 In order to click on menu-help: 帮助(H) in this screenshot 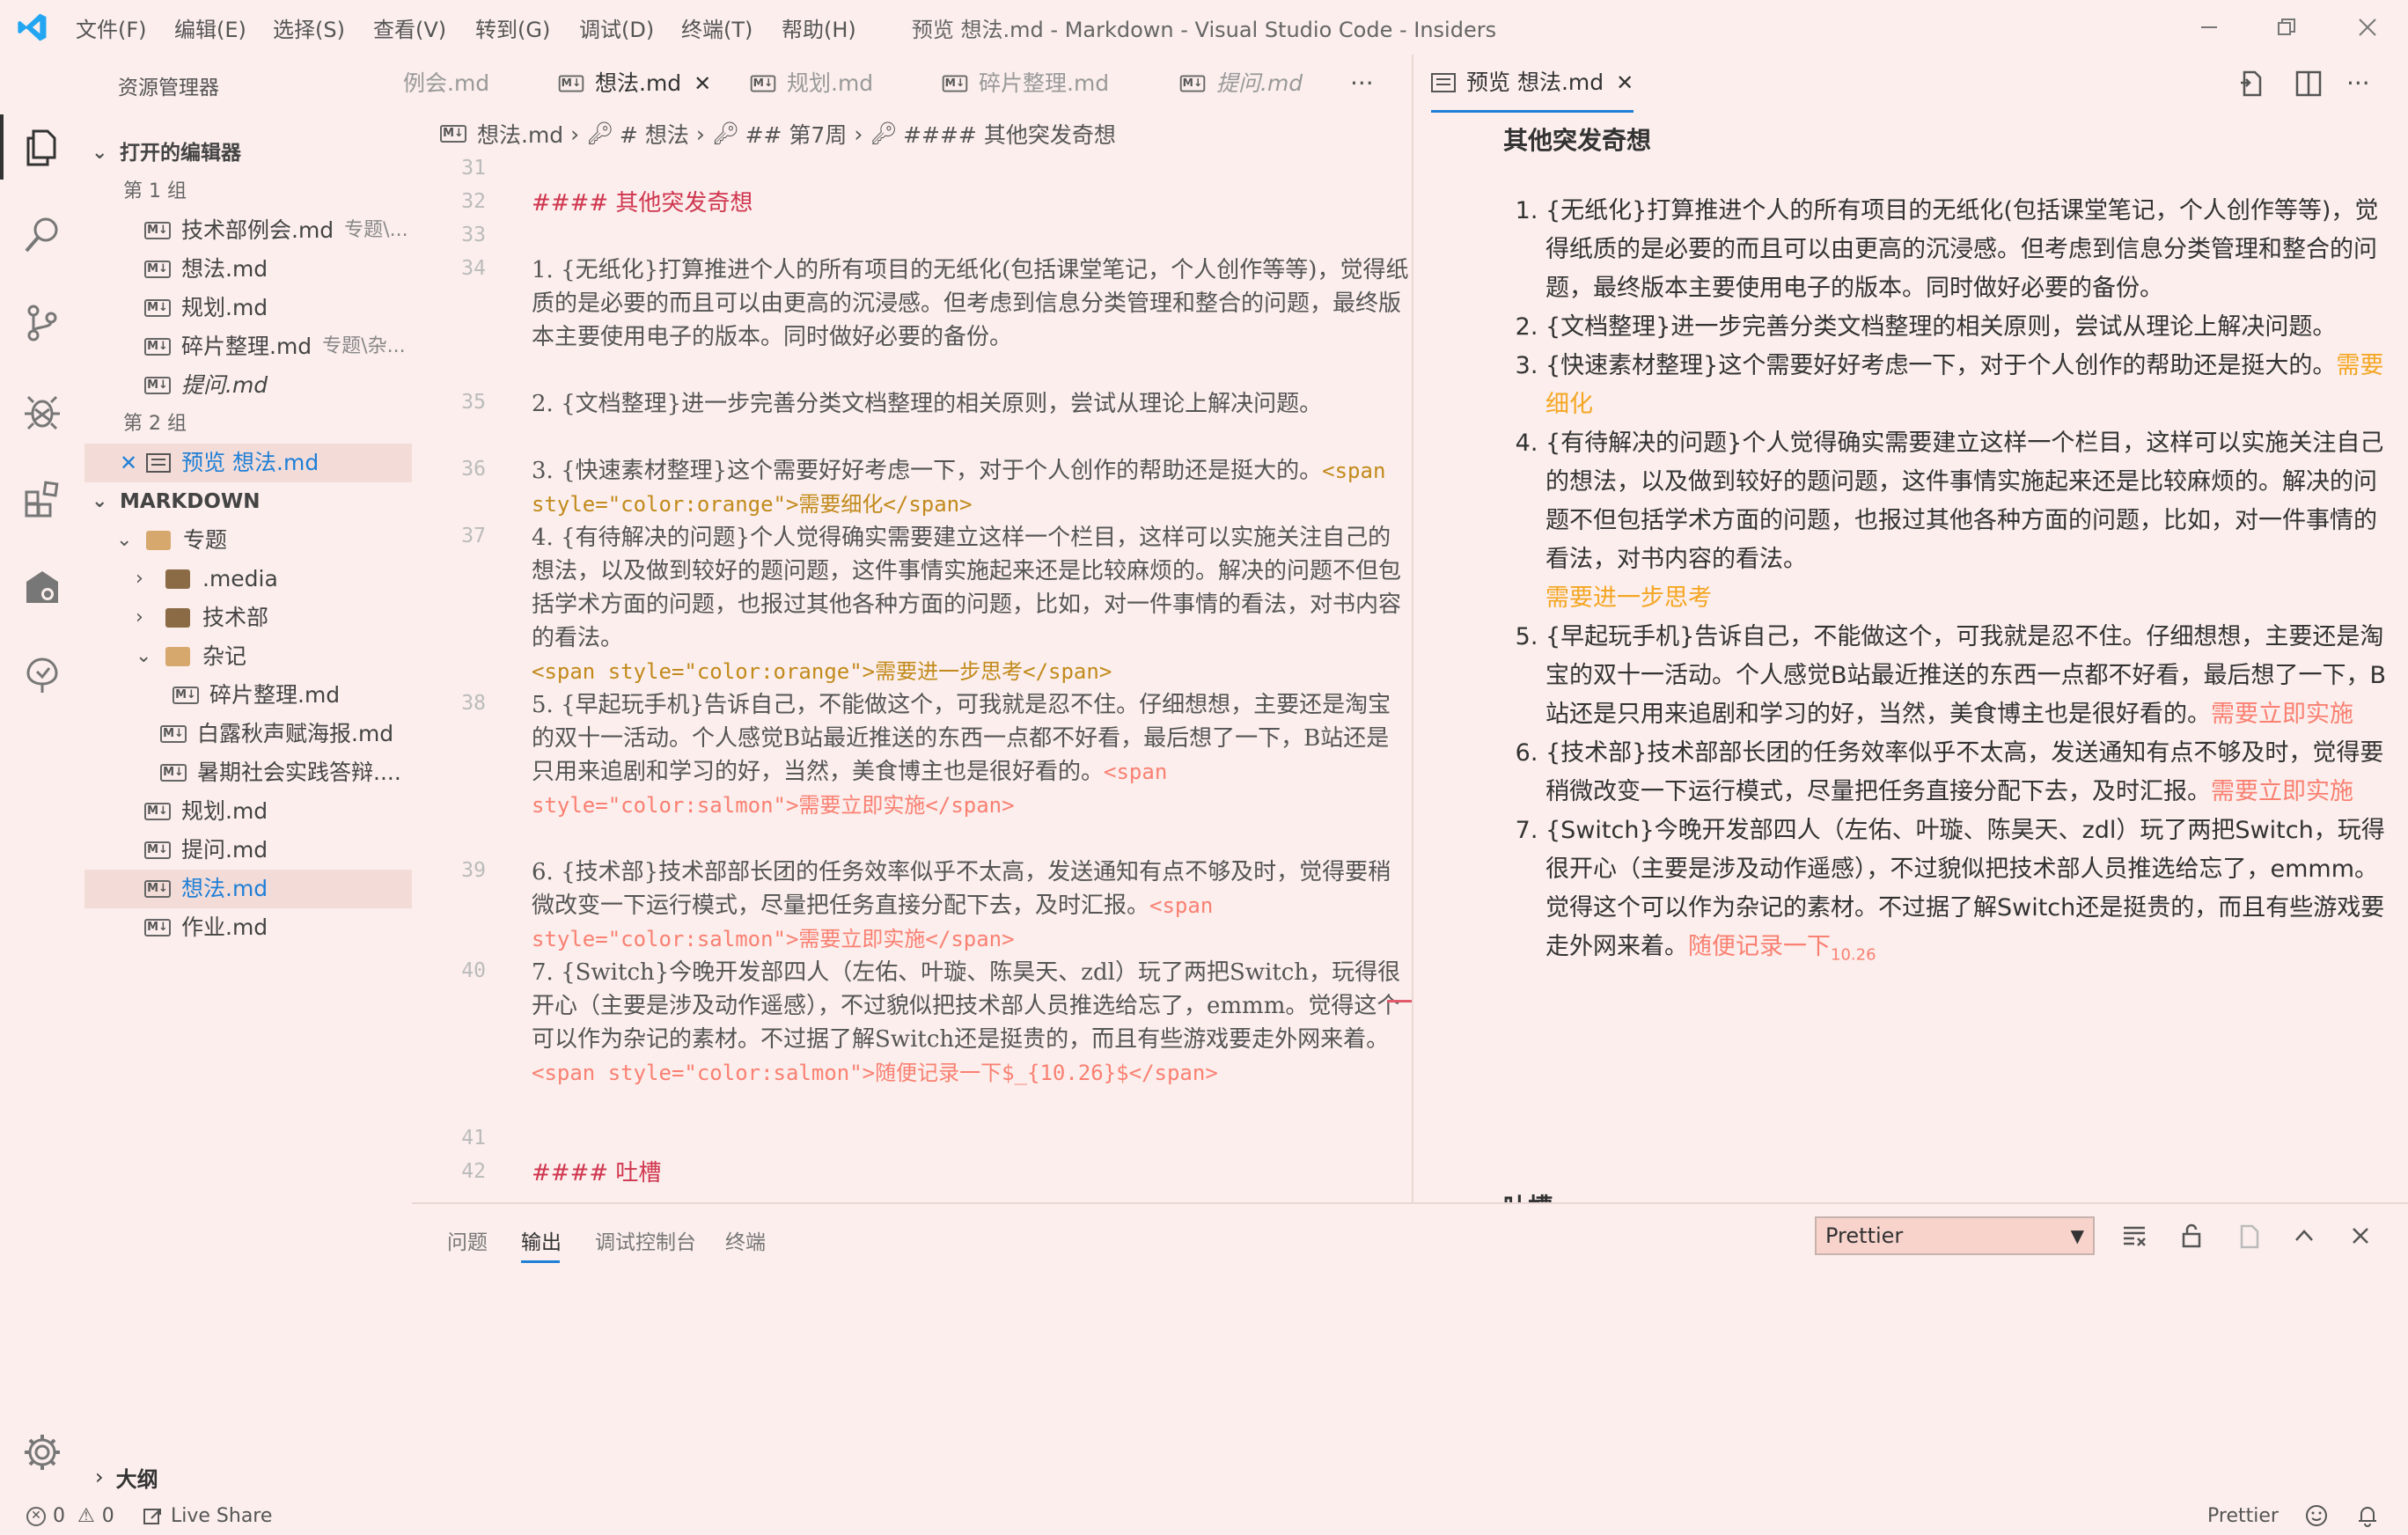, I will do `click(819, 27)`.